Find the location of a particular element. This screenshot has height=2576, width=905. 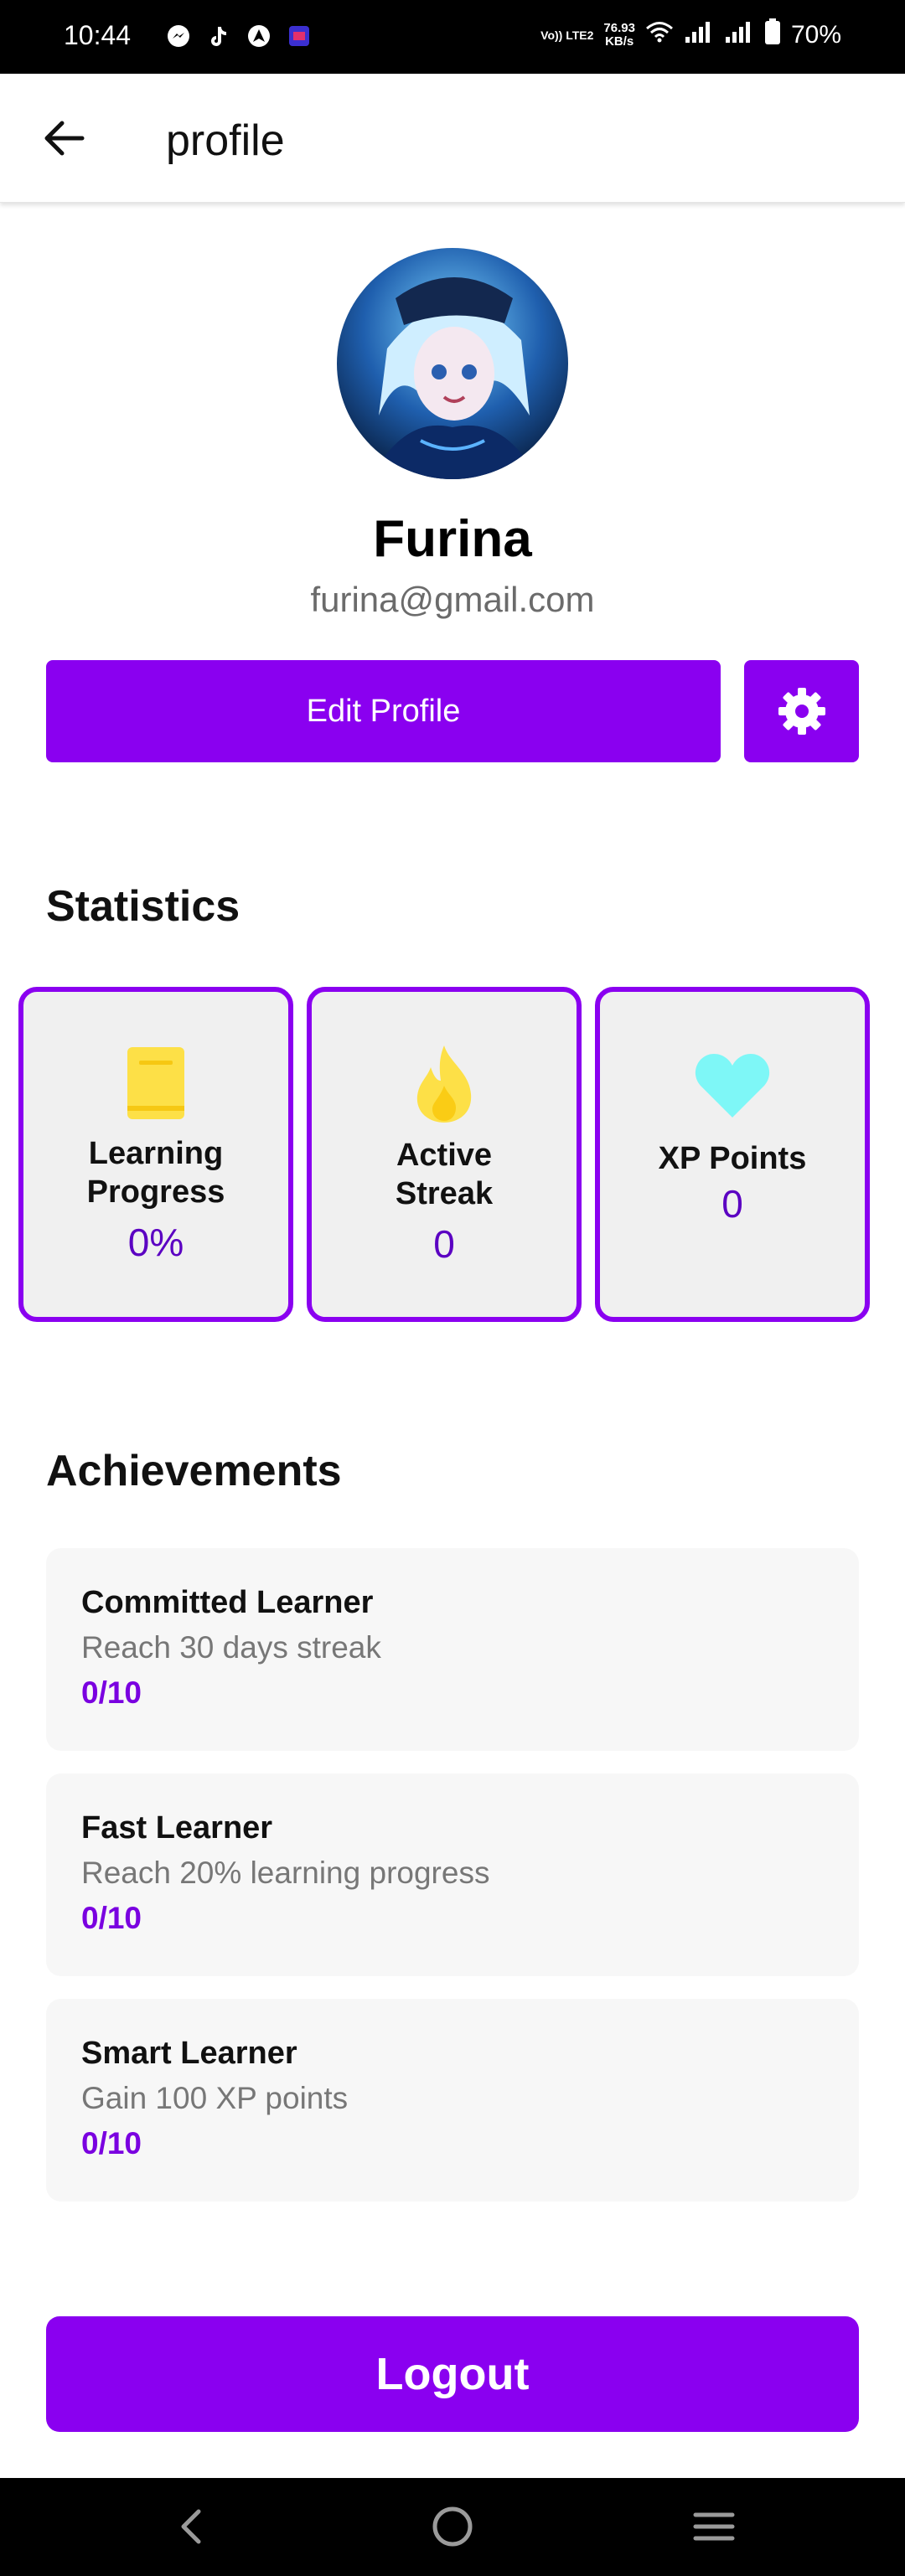

nav-back-button is located at coordinates (191, 2526).